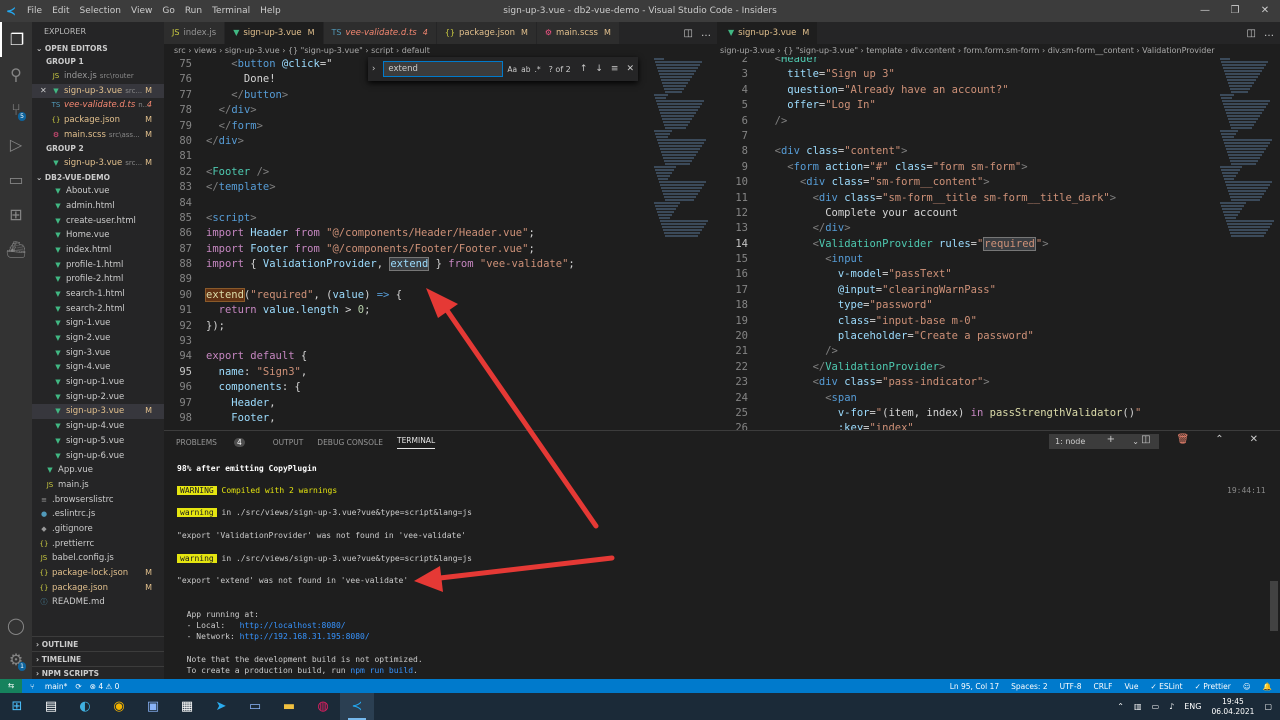 This screenshot has height=720, width=1280. I want to click on language-mode: Vue, so click(1131, 686).